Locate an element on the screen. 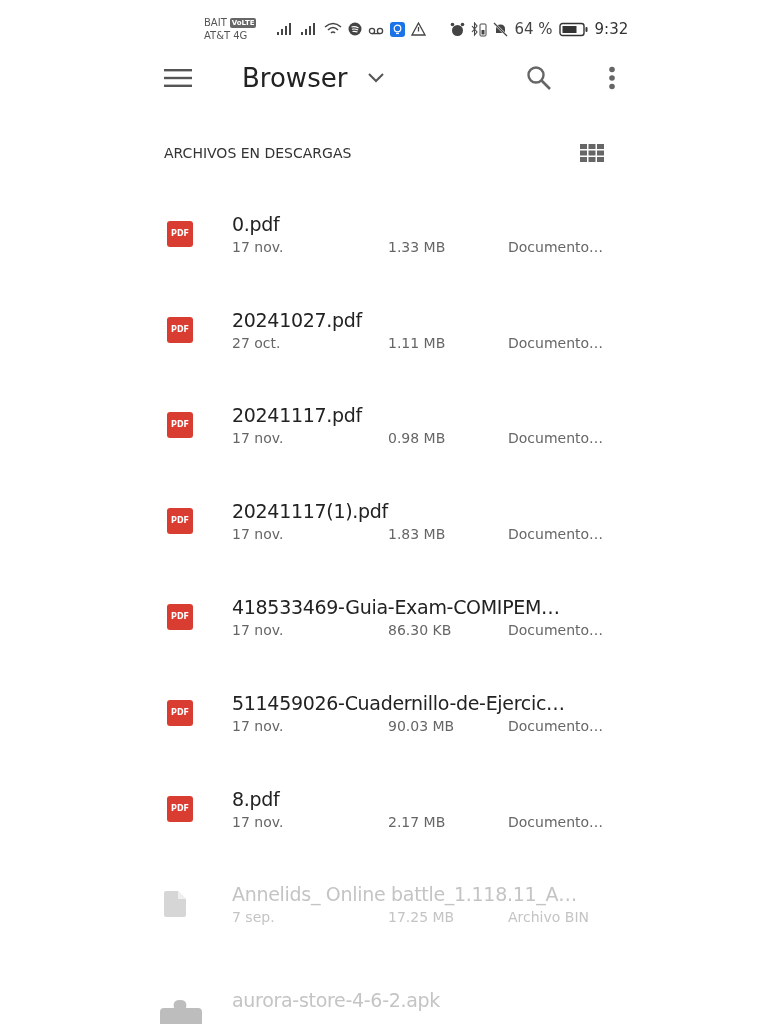 The width and height of the screenshot is (768, 1024). file-date: 7 sep. is located at coordinates (254, 917).